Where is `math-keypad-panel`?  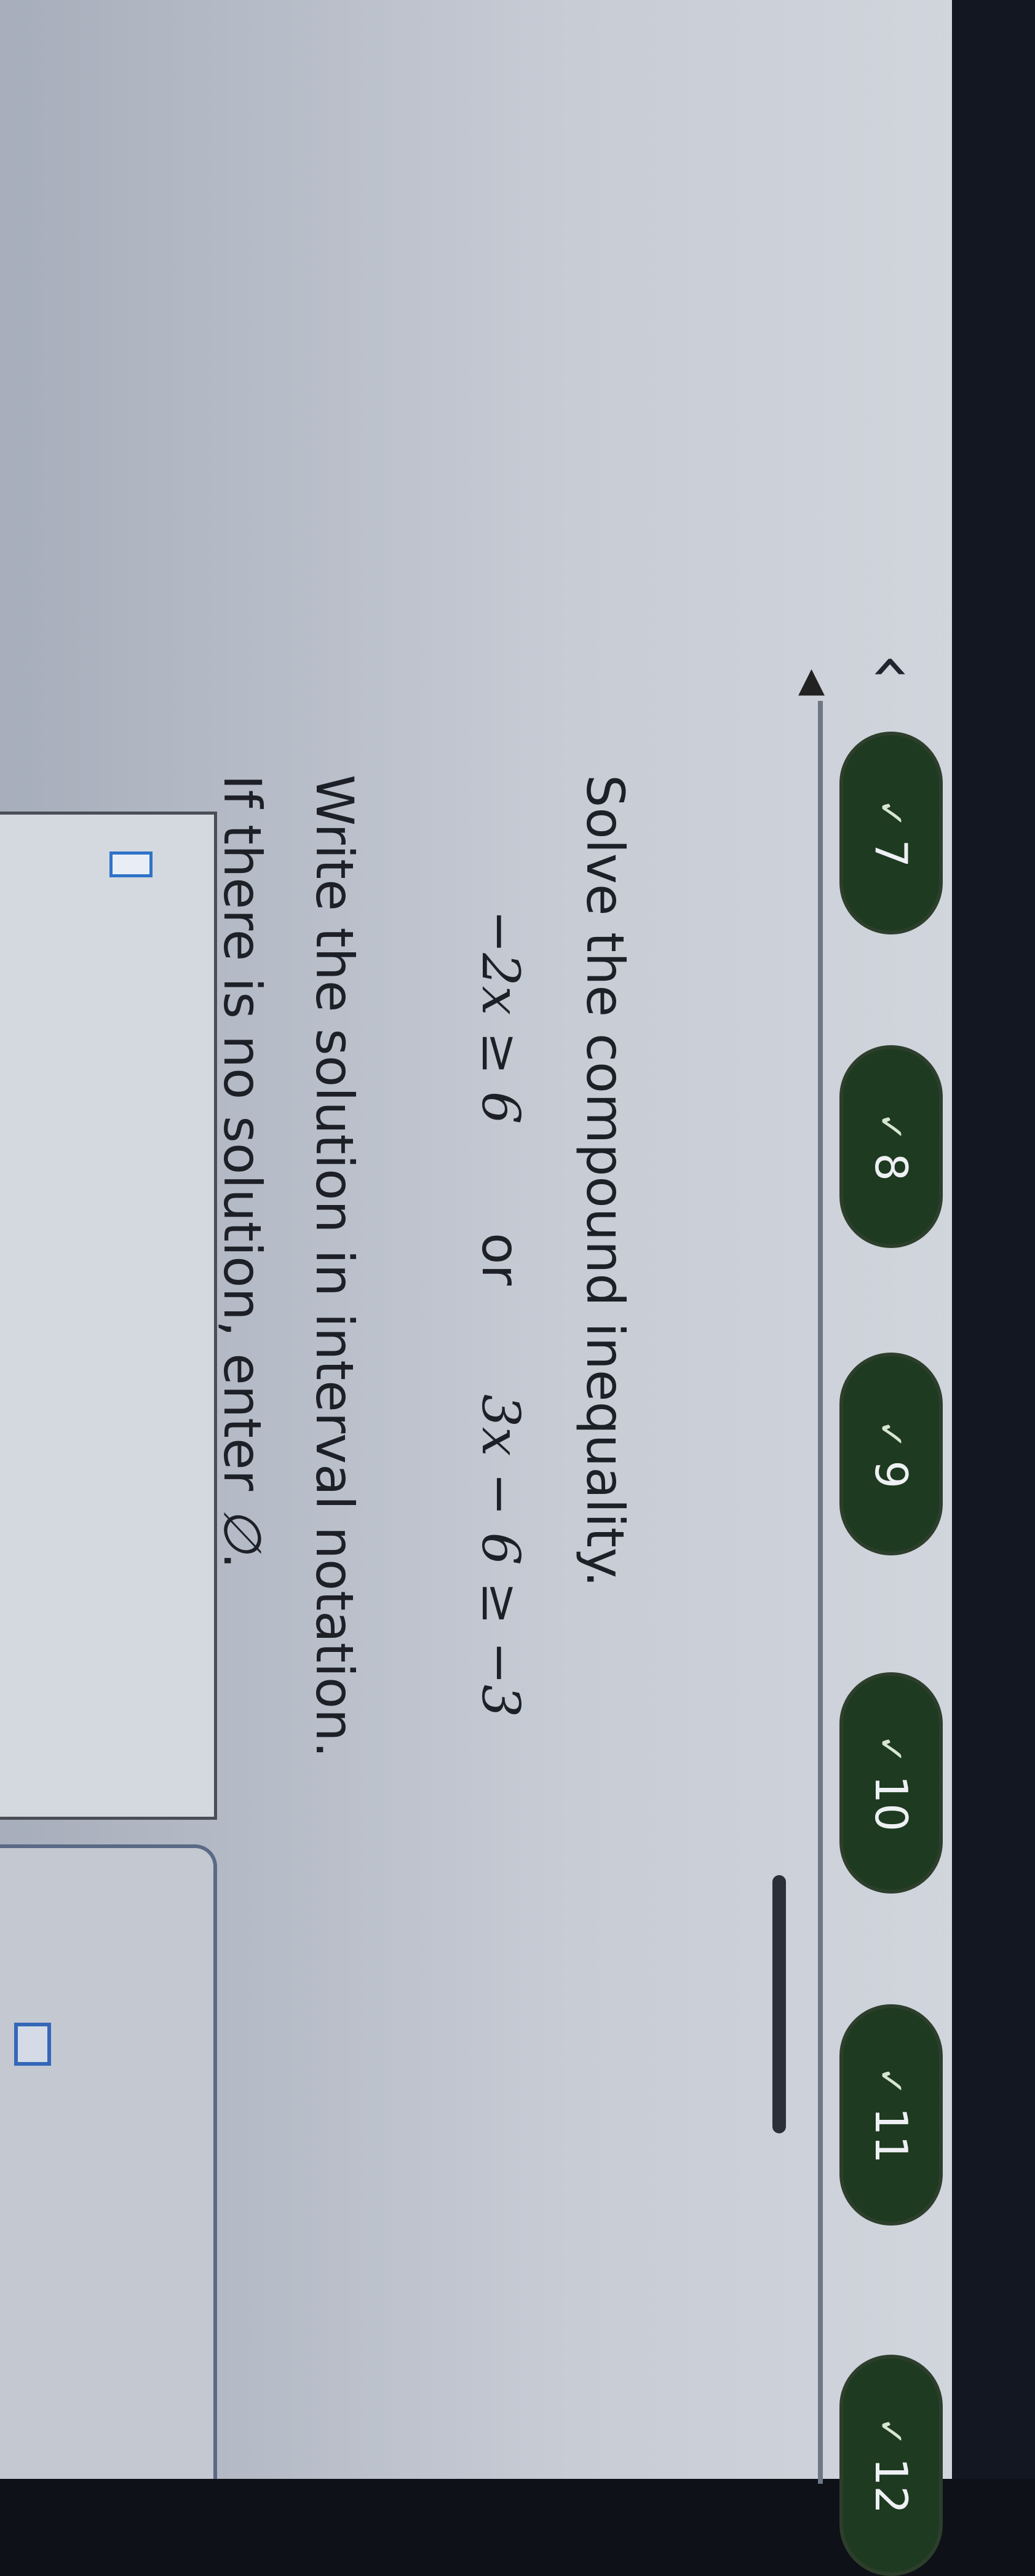
math-keypad-panel is located at coordinates (108, 2161).